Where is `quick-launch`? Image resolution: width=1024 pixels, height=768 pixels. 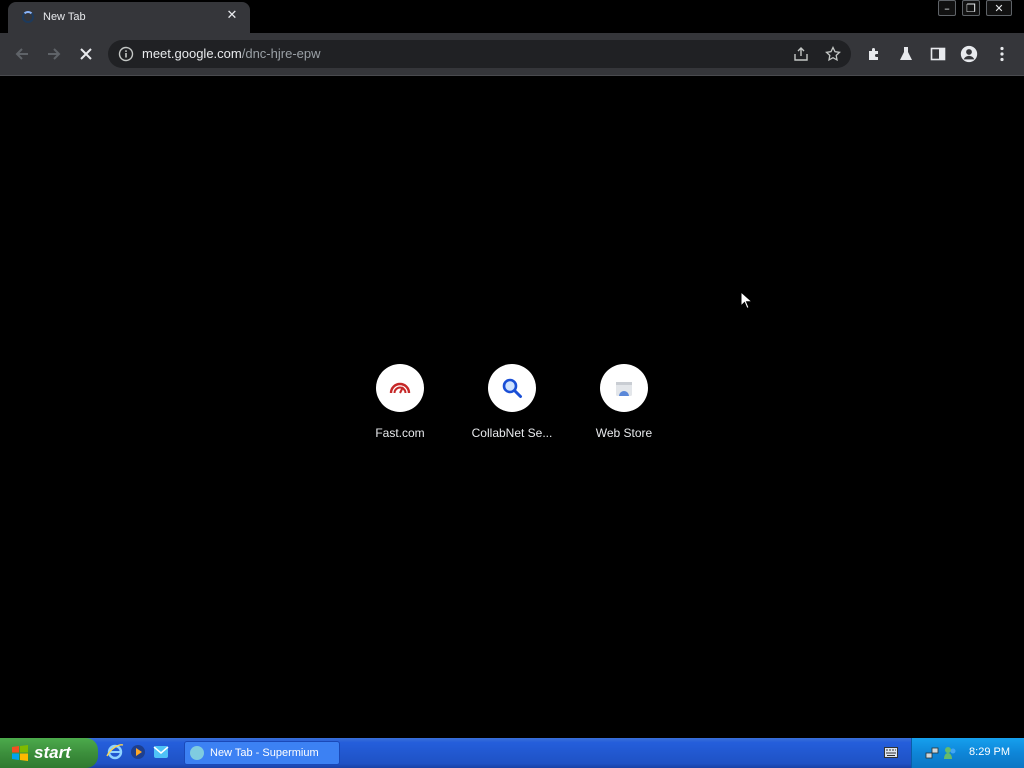
quick-launch is located at coordinates (138, 752).